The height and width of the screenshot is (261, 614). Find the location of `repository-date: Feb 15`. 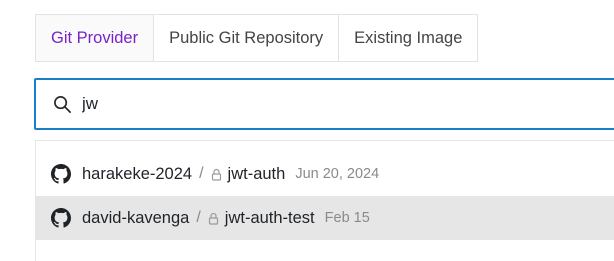

repository-date: Feb 15 is located at coordinates (347, 218).